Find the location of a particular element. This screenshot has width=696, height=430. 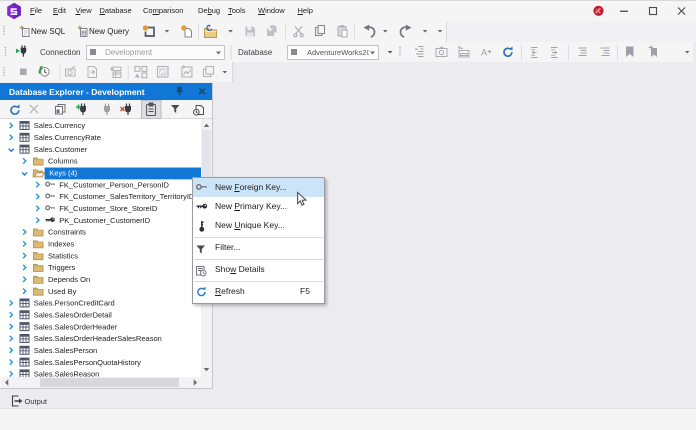

svg-text: Sales.CurrencyRate is located at coordinates (67, 137).